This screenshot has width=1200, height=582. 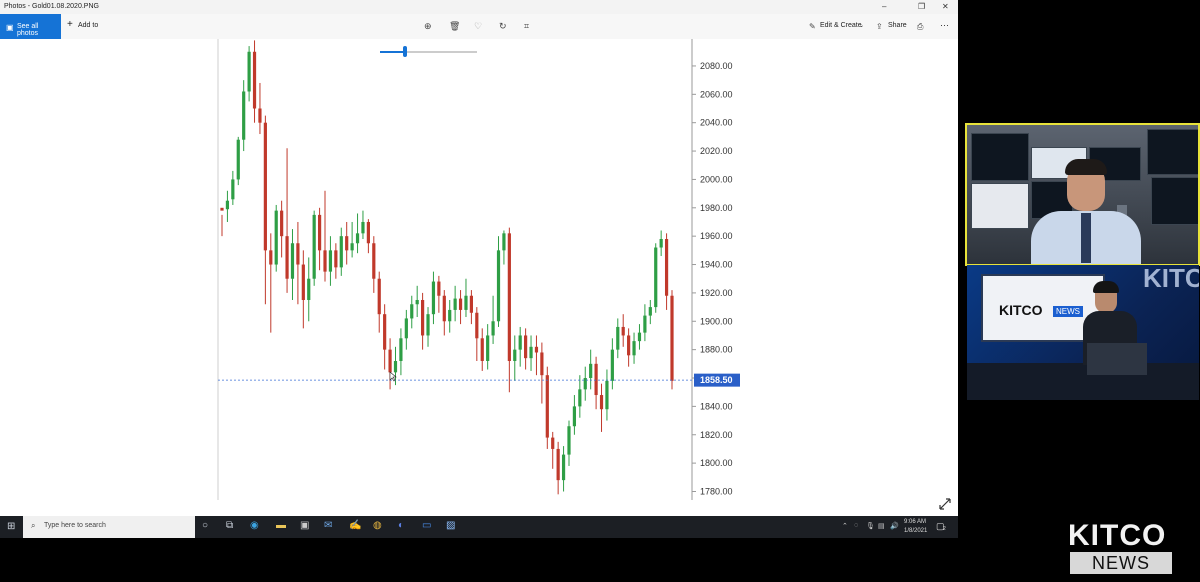 I want to click on more-options-button: ···, so click(x=944, y=25).